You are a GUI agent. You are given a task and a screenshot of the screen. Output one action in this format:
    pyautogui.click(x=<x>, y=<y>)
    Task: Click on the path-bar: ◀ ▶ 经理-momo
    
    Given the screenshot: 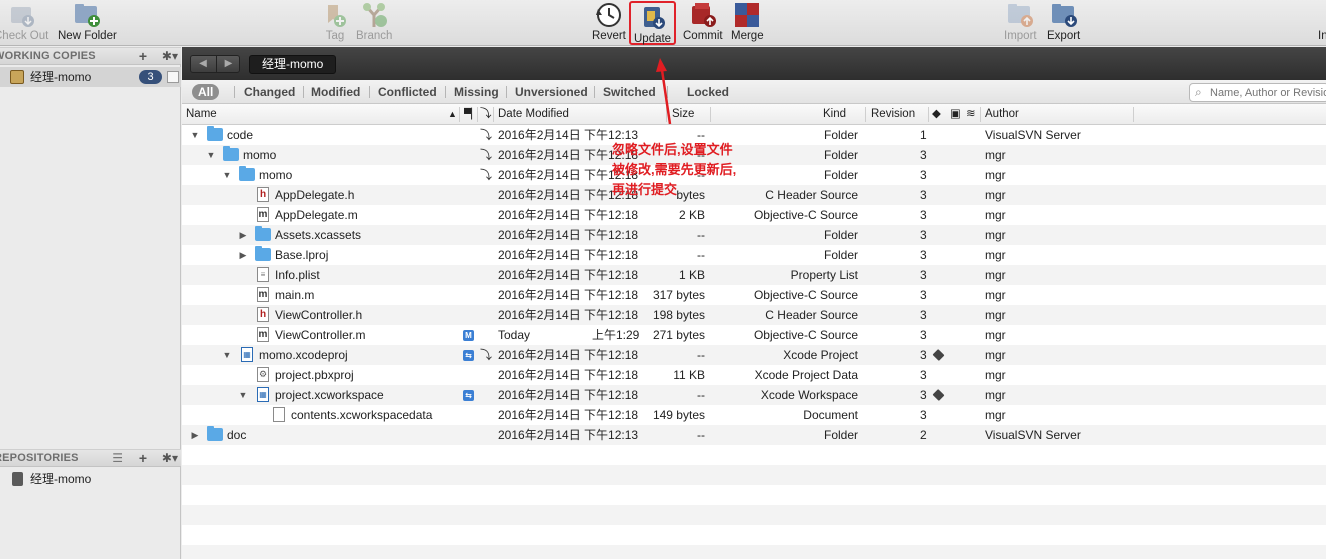 What is the action you would take?
    pyautogui.click(x=754, y=63)
    